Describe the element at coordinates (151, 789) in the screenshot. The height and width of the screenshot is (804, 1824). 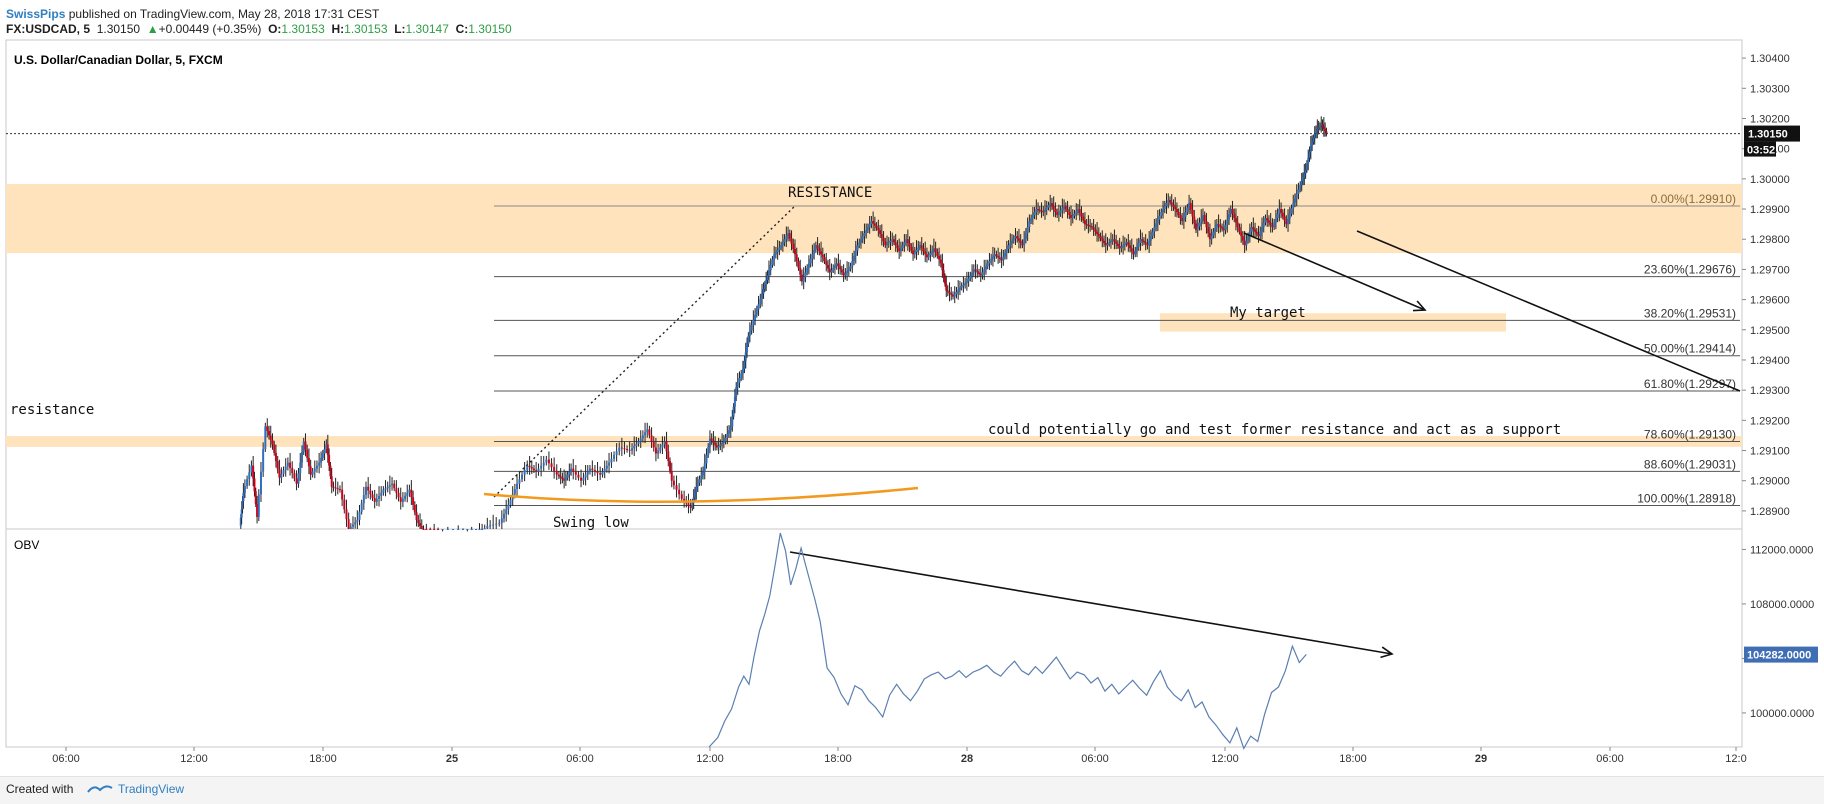
I see `tradingview-link: TradingView` at that location.